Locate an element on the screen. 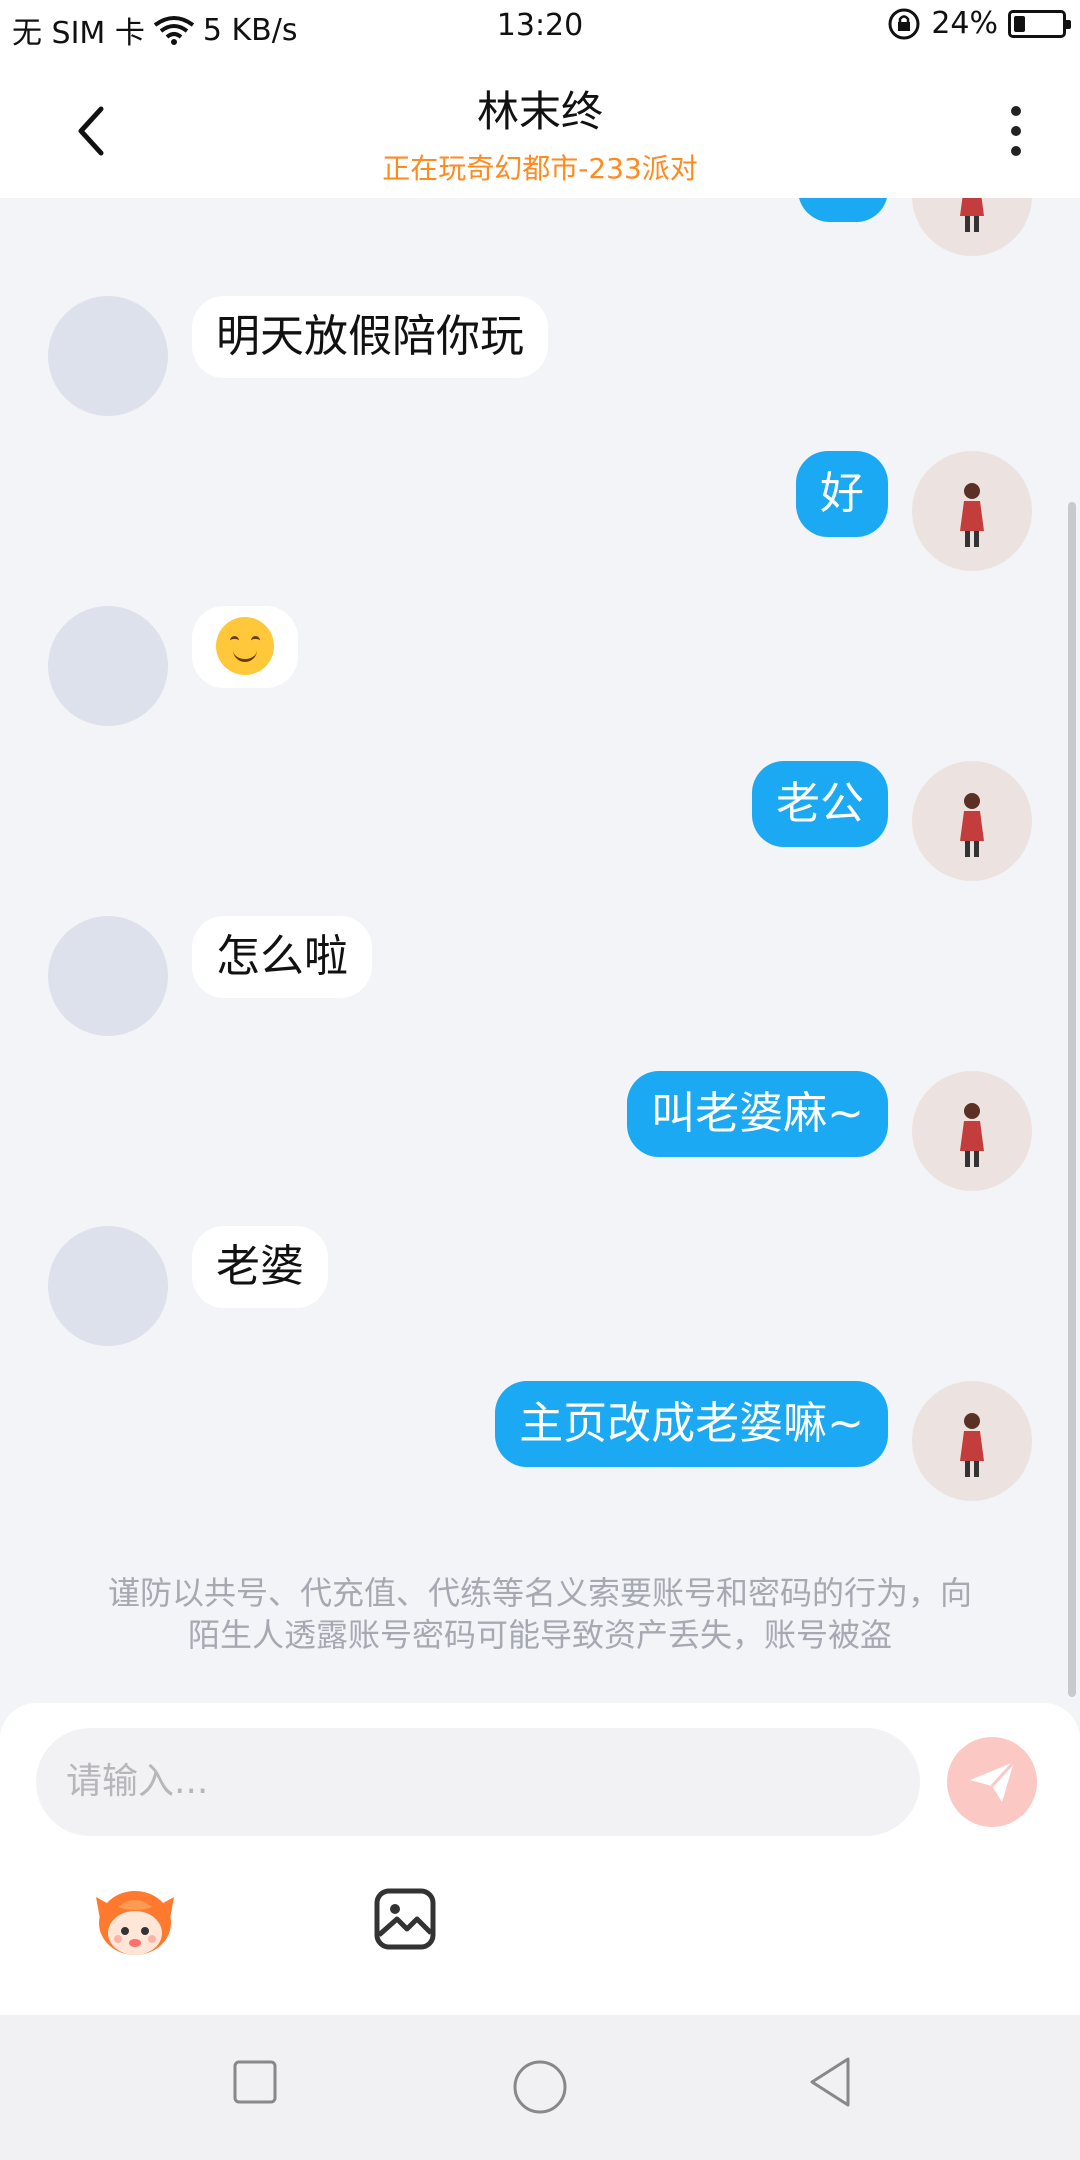  image-button is located at coordinates (405, 1921).